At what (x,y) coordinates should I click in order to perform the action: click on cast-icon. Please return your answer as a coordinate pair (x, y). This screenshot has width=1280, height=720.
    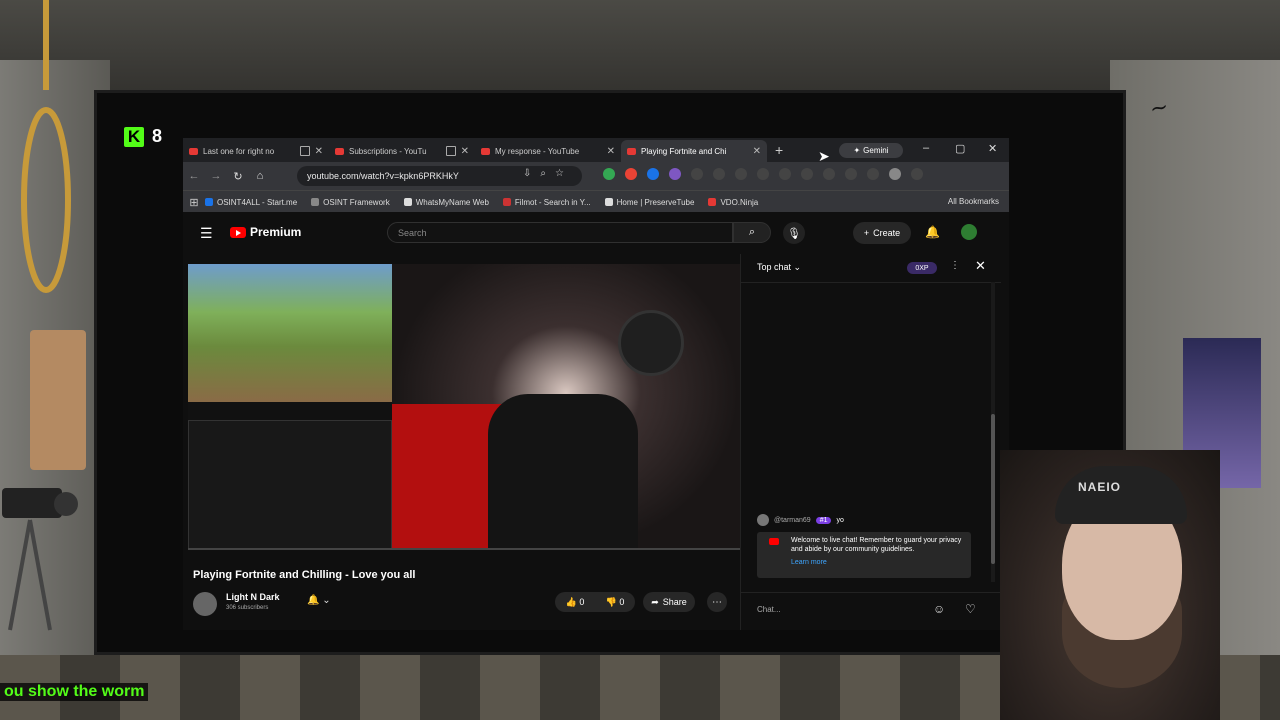
    Looking at the image, I should click on (741, 174).